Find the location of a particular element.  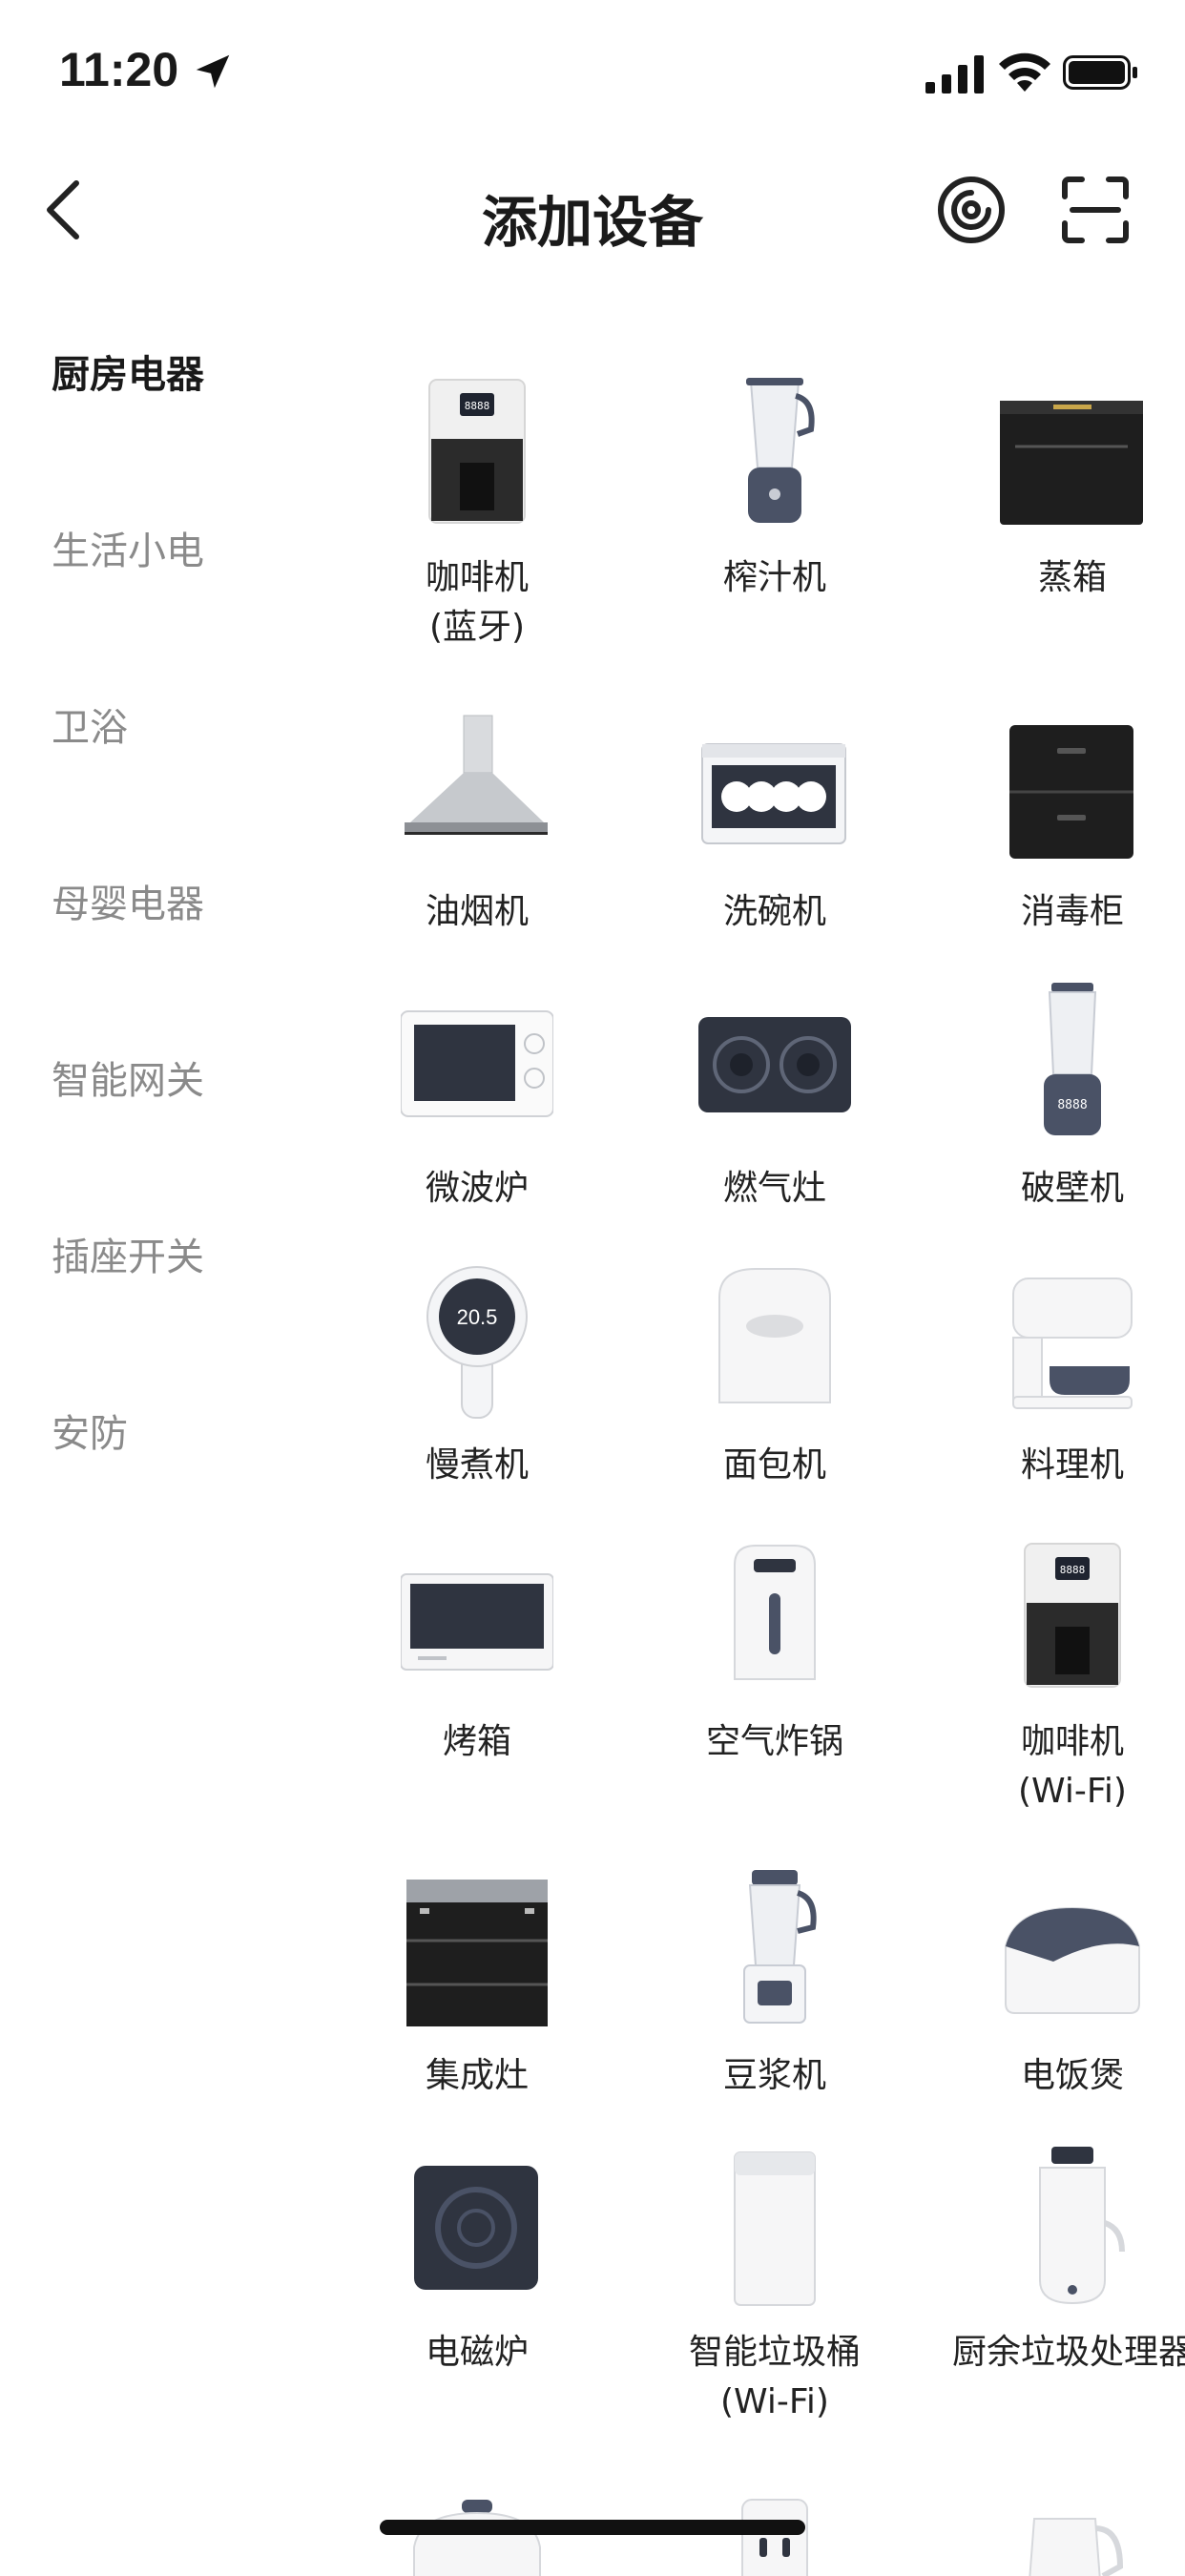

induction-cooker-icon is located at coordinates (476, 2228).